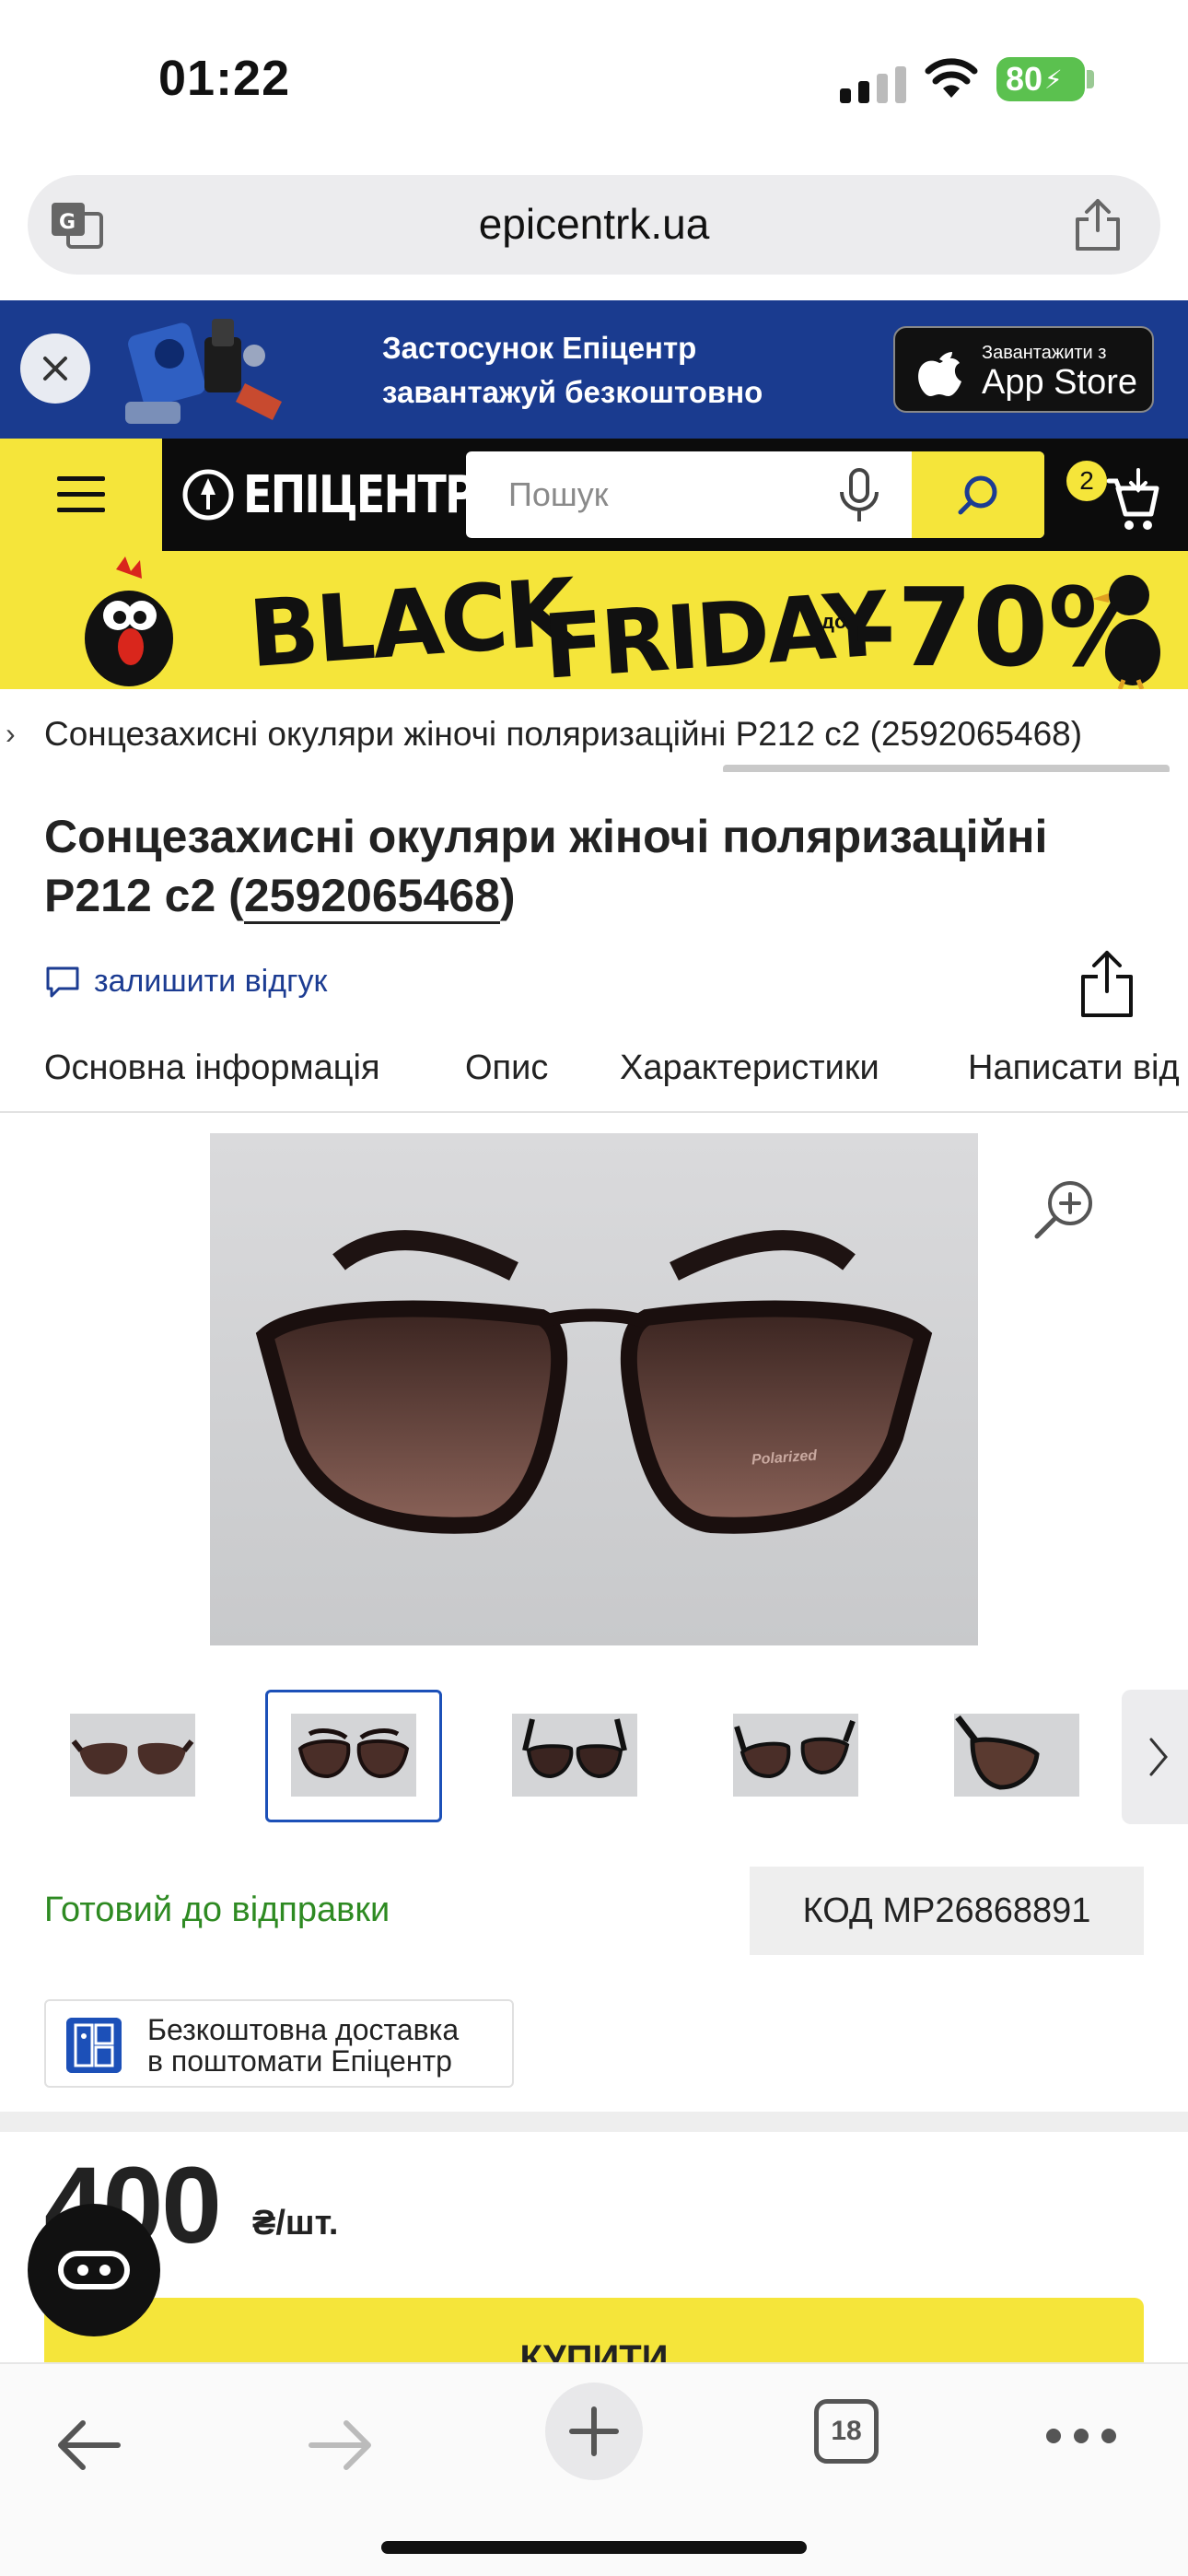 This screenshot has width=1188, height=2576. I want to click on tab-description: Опис, so click(507, 1068).